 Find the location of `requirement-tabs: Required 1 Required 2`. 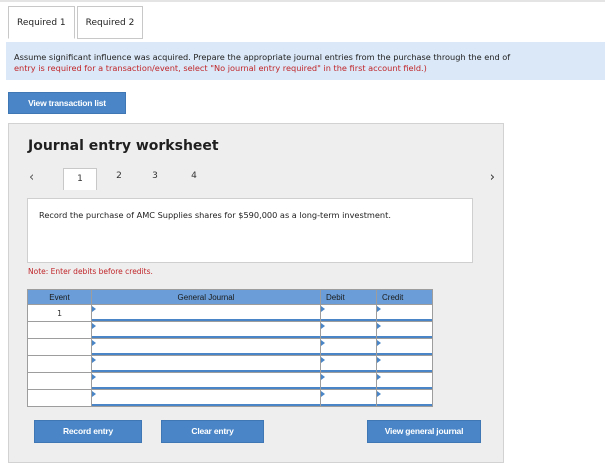

requirement-tabs: Required 1 Required 2 is located at coordinates (76, 22).